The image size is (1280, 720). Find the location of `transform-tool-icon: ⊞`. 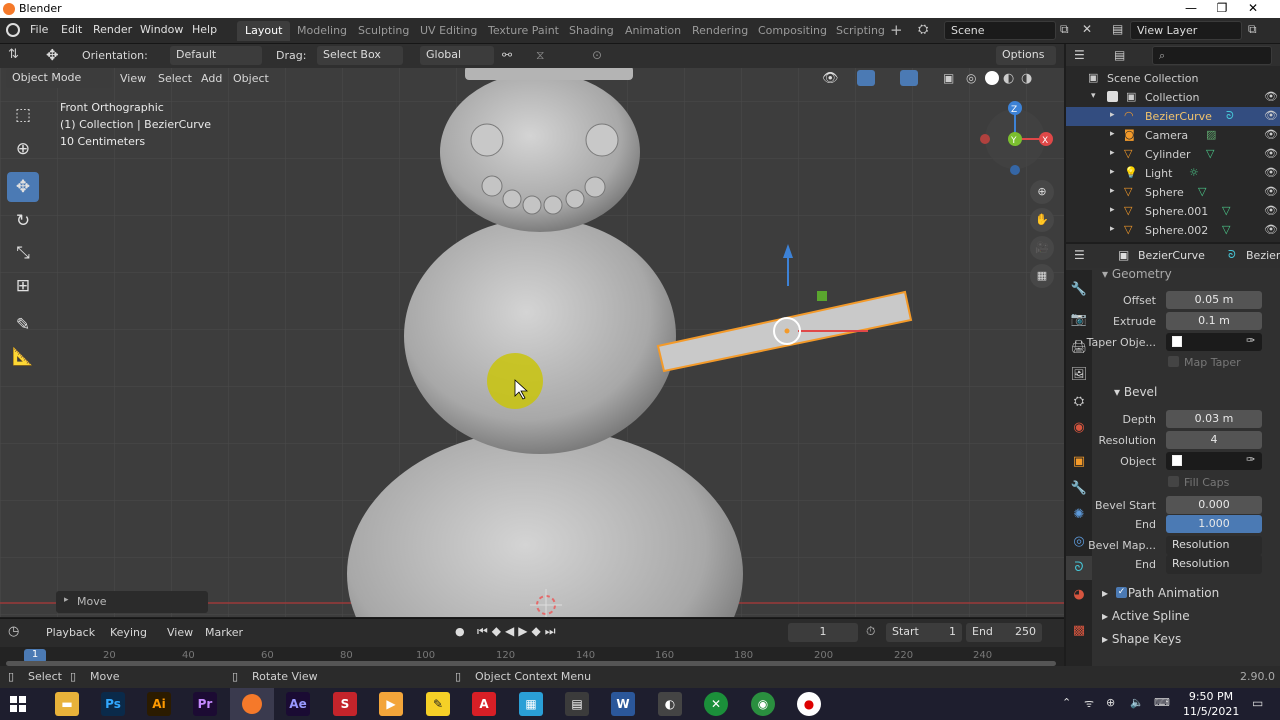

transform-tool-icon: ⊞ is located at coordinates (23, 286).